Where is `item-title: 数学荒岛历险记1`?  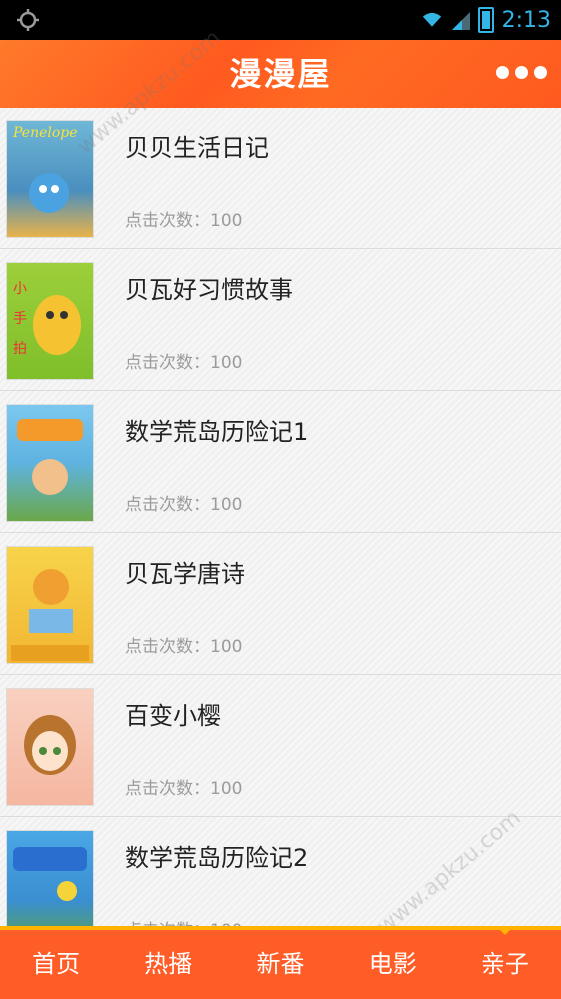
item-title: 数学荒岛历险记1 is located at coordinates (217, 432).